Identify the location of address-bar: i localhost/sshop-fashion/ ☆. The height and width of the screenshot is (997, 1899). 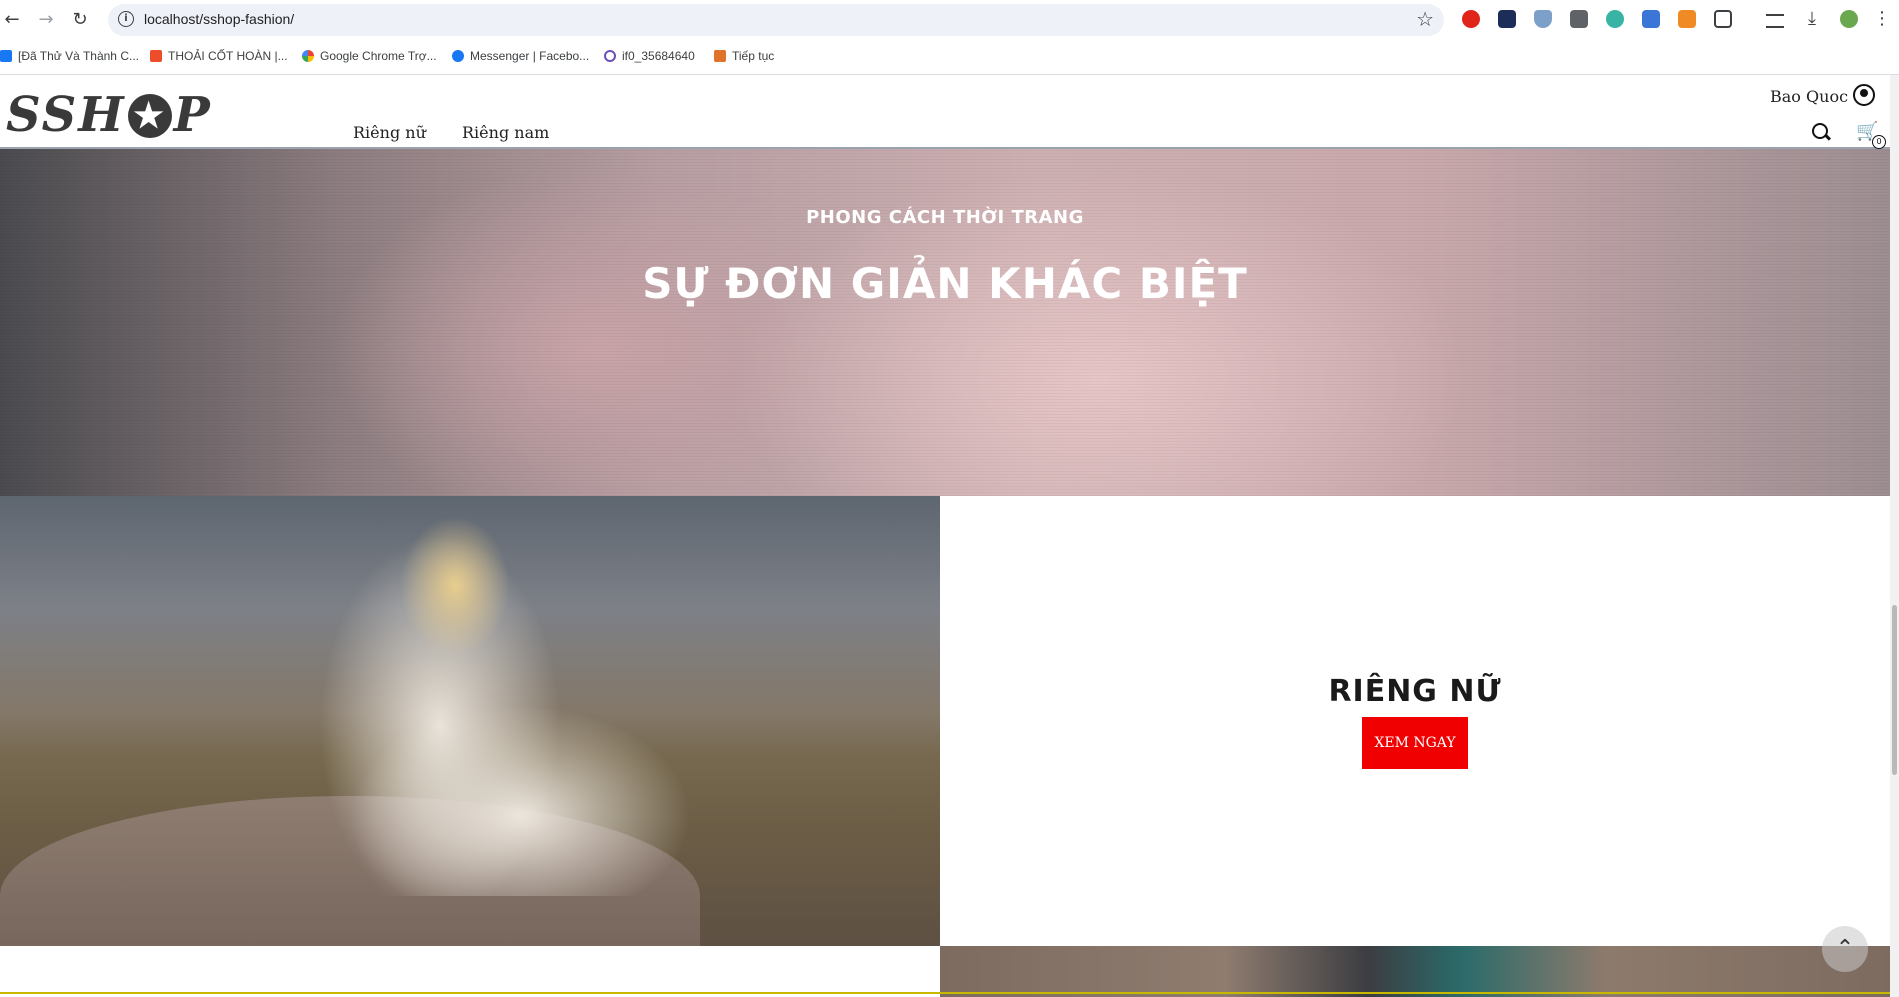
(776, 20).